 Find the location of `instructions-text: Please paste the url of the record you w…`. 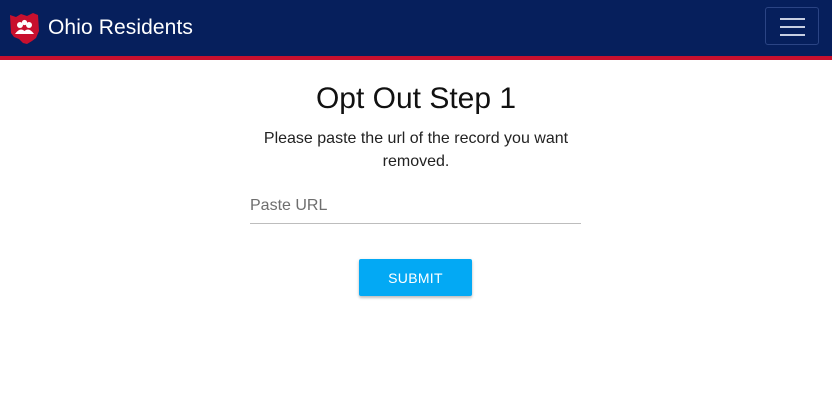

instructions-text: Please paste the url of the record you w… is located at coordinates (416, 150).